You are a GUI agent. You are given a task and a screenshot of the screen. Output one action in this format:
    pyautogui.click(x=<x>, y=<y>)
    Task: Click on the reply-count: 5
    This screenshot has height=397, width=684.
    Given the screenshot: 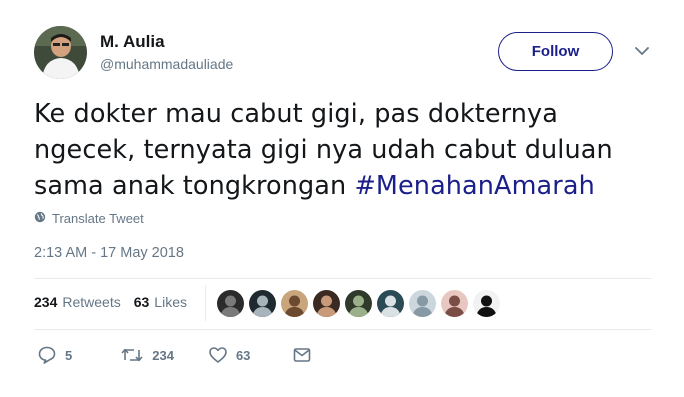 What is the action you would take?
    pyautogui.click(x=69, y=355)
    